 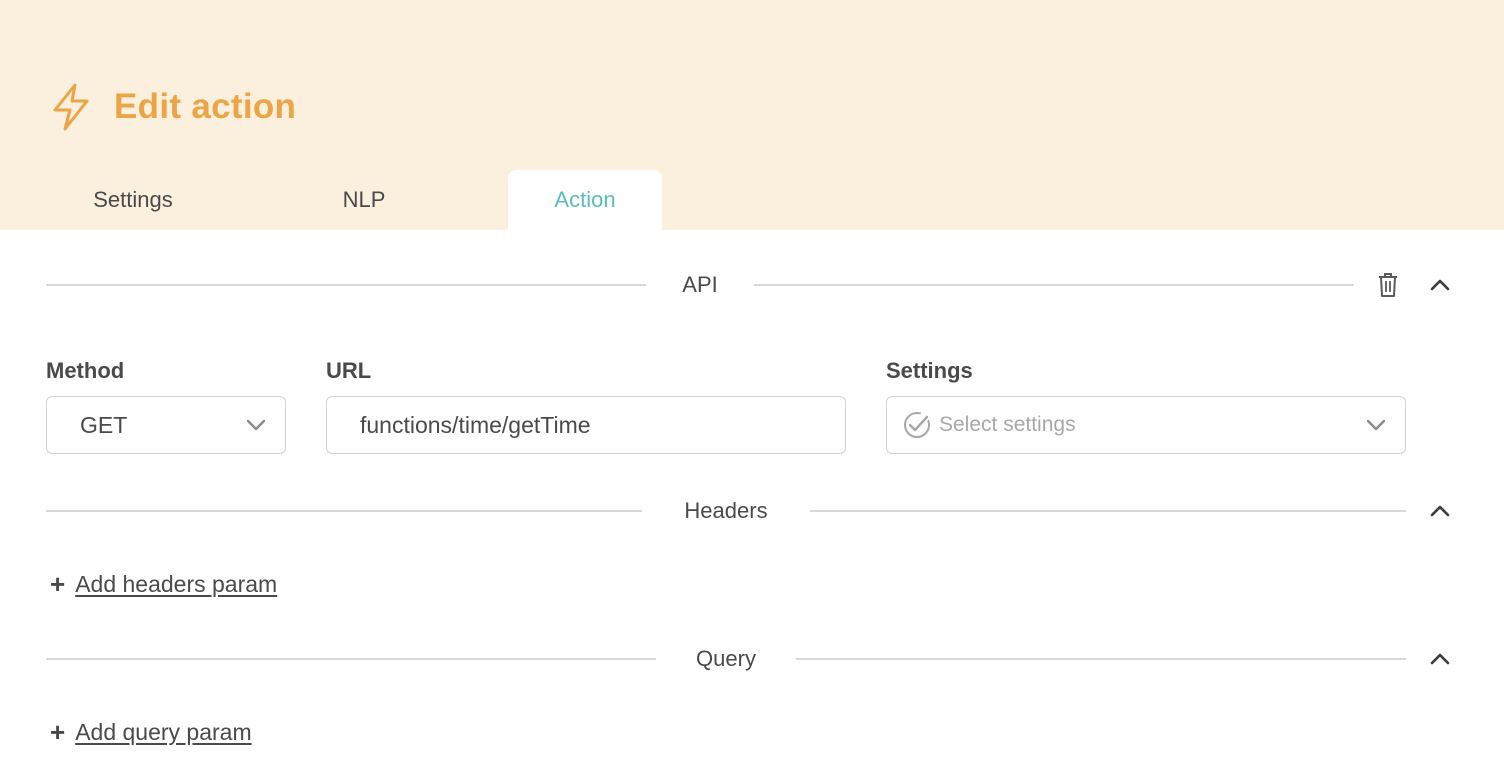 What do you see at coordinates (71, 107) in the screenshot?
I see `lightning-bolt-icon` at bounding box center [71, 107].